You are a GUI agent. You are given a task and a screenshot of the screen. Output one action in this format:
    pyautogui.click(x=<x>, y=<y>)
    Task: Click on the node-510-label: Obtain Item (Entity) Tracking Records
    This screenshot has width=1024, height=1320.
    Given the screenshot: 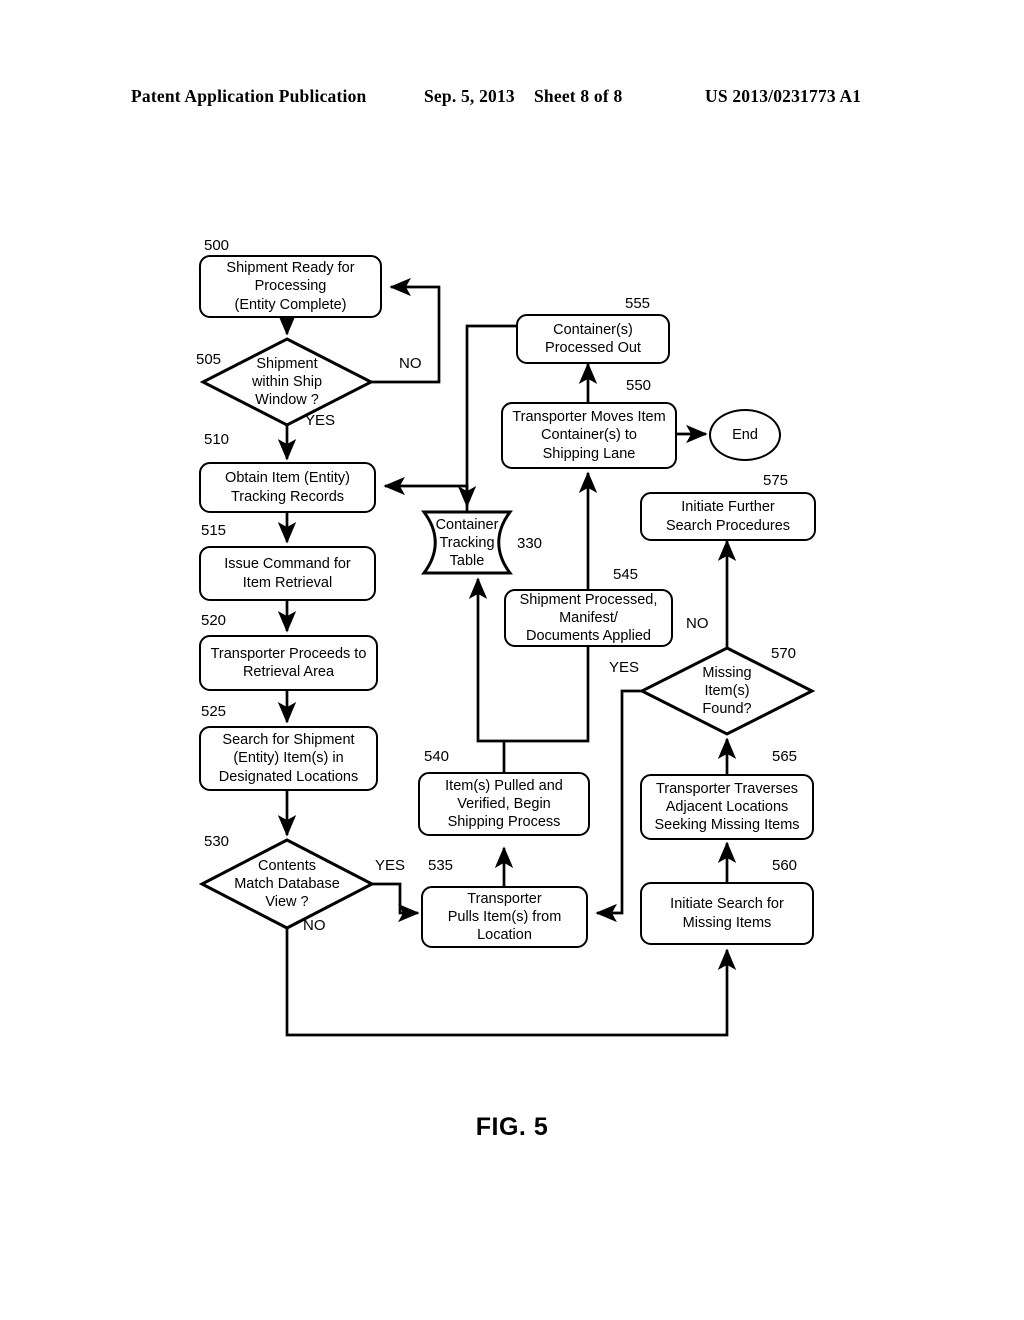 What is the action you would take?
    pyautogui.click(x=287, y=487)
    